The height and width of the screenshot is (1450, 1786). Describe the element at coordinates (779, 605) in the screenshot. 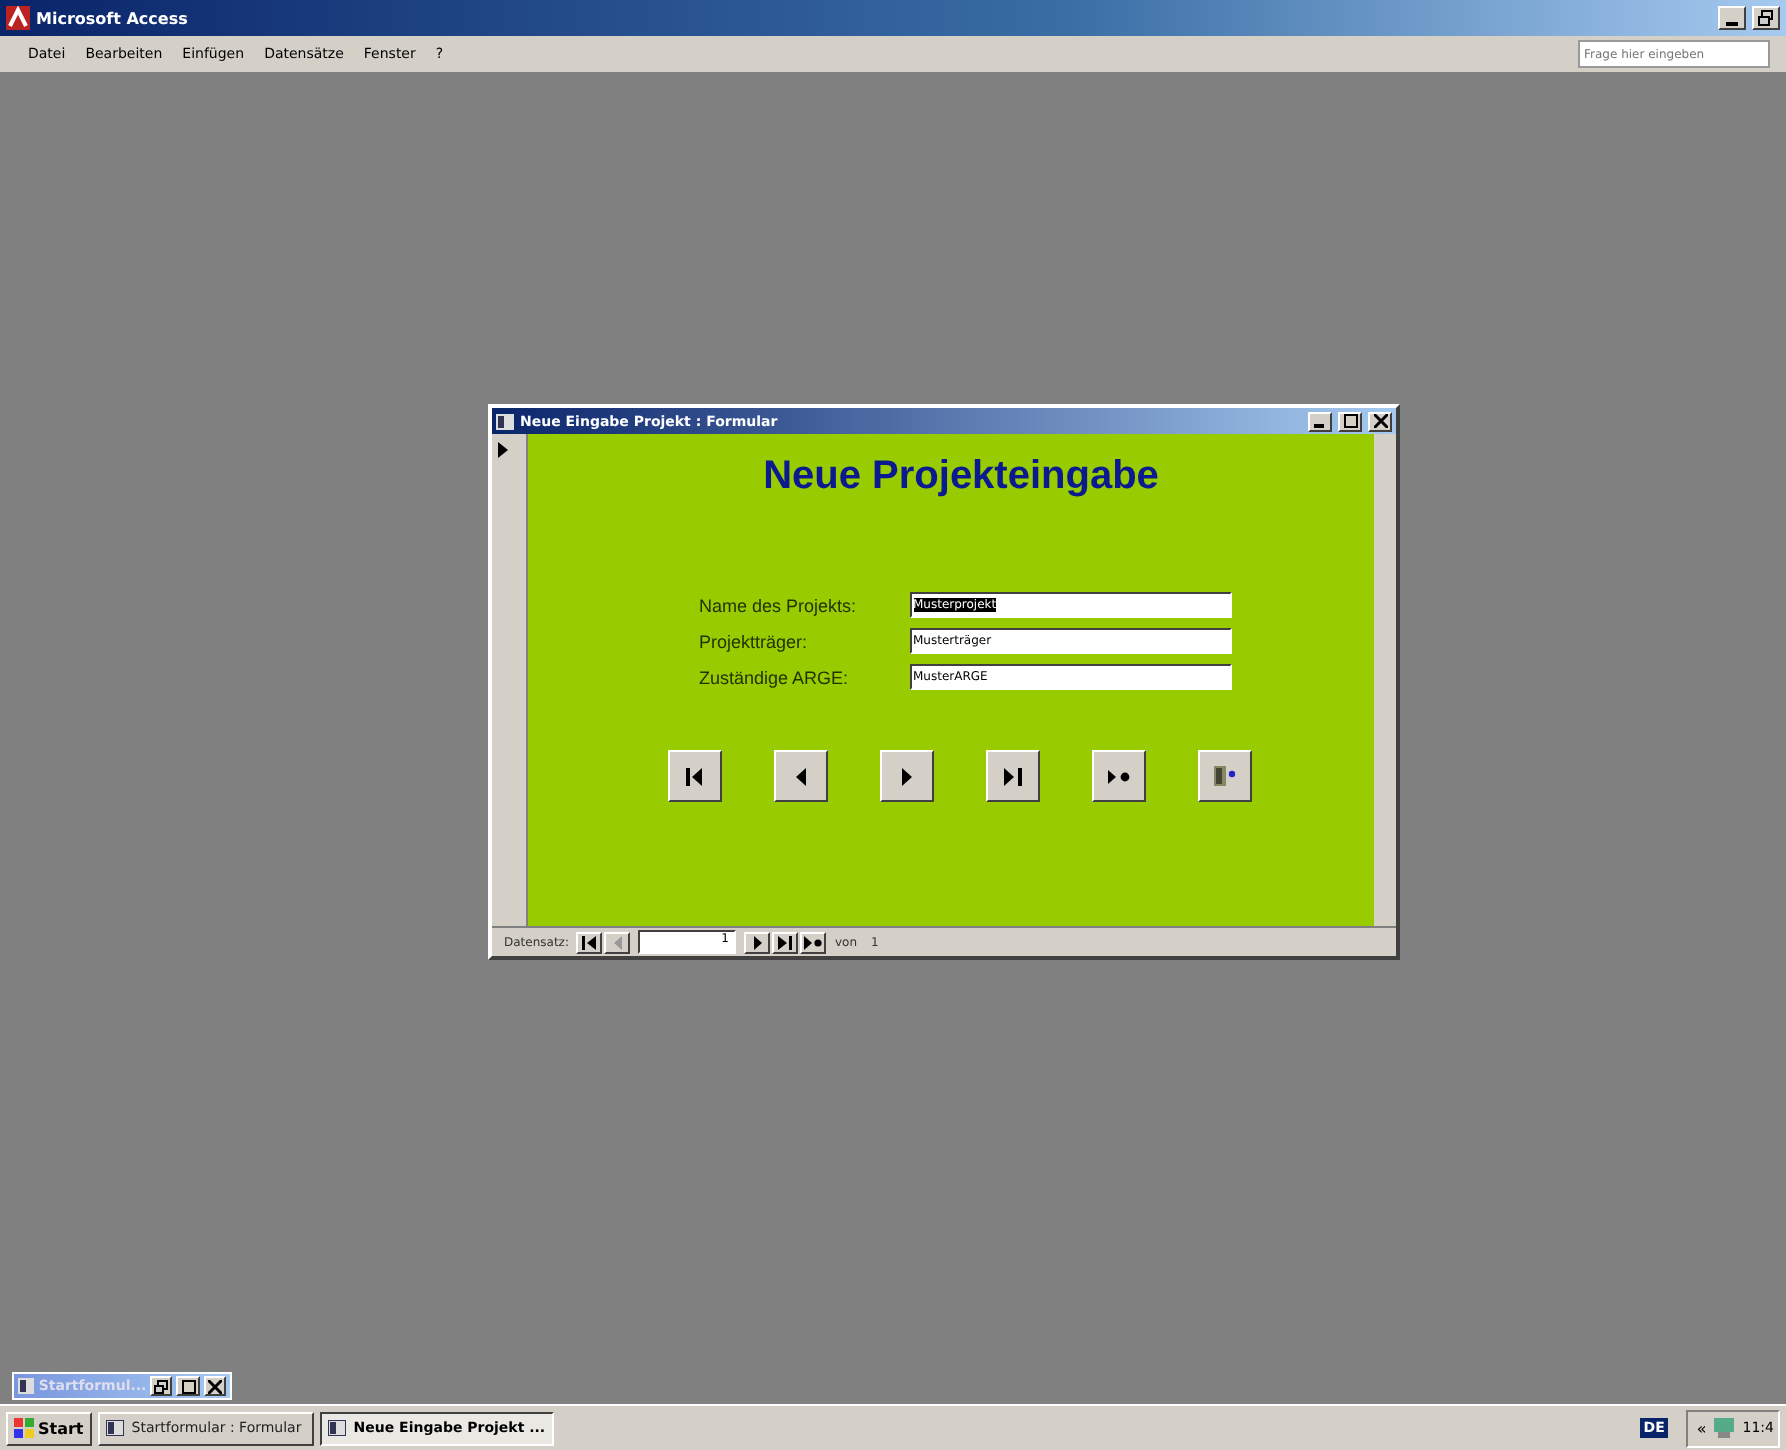

I see `field-label: Name des Projekts:` at that location.